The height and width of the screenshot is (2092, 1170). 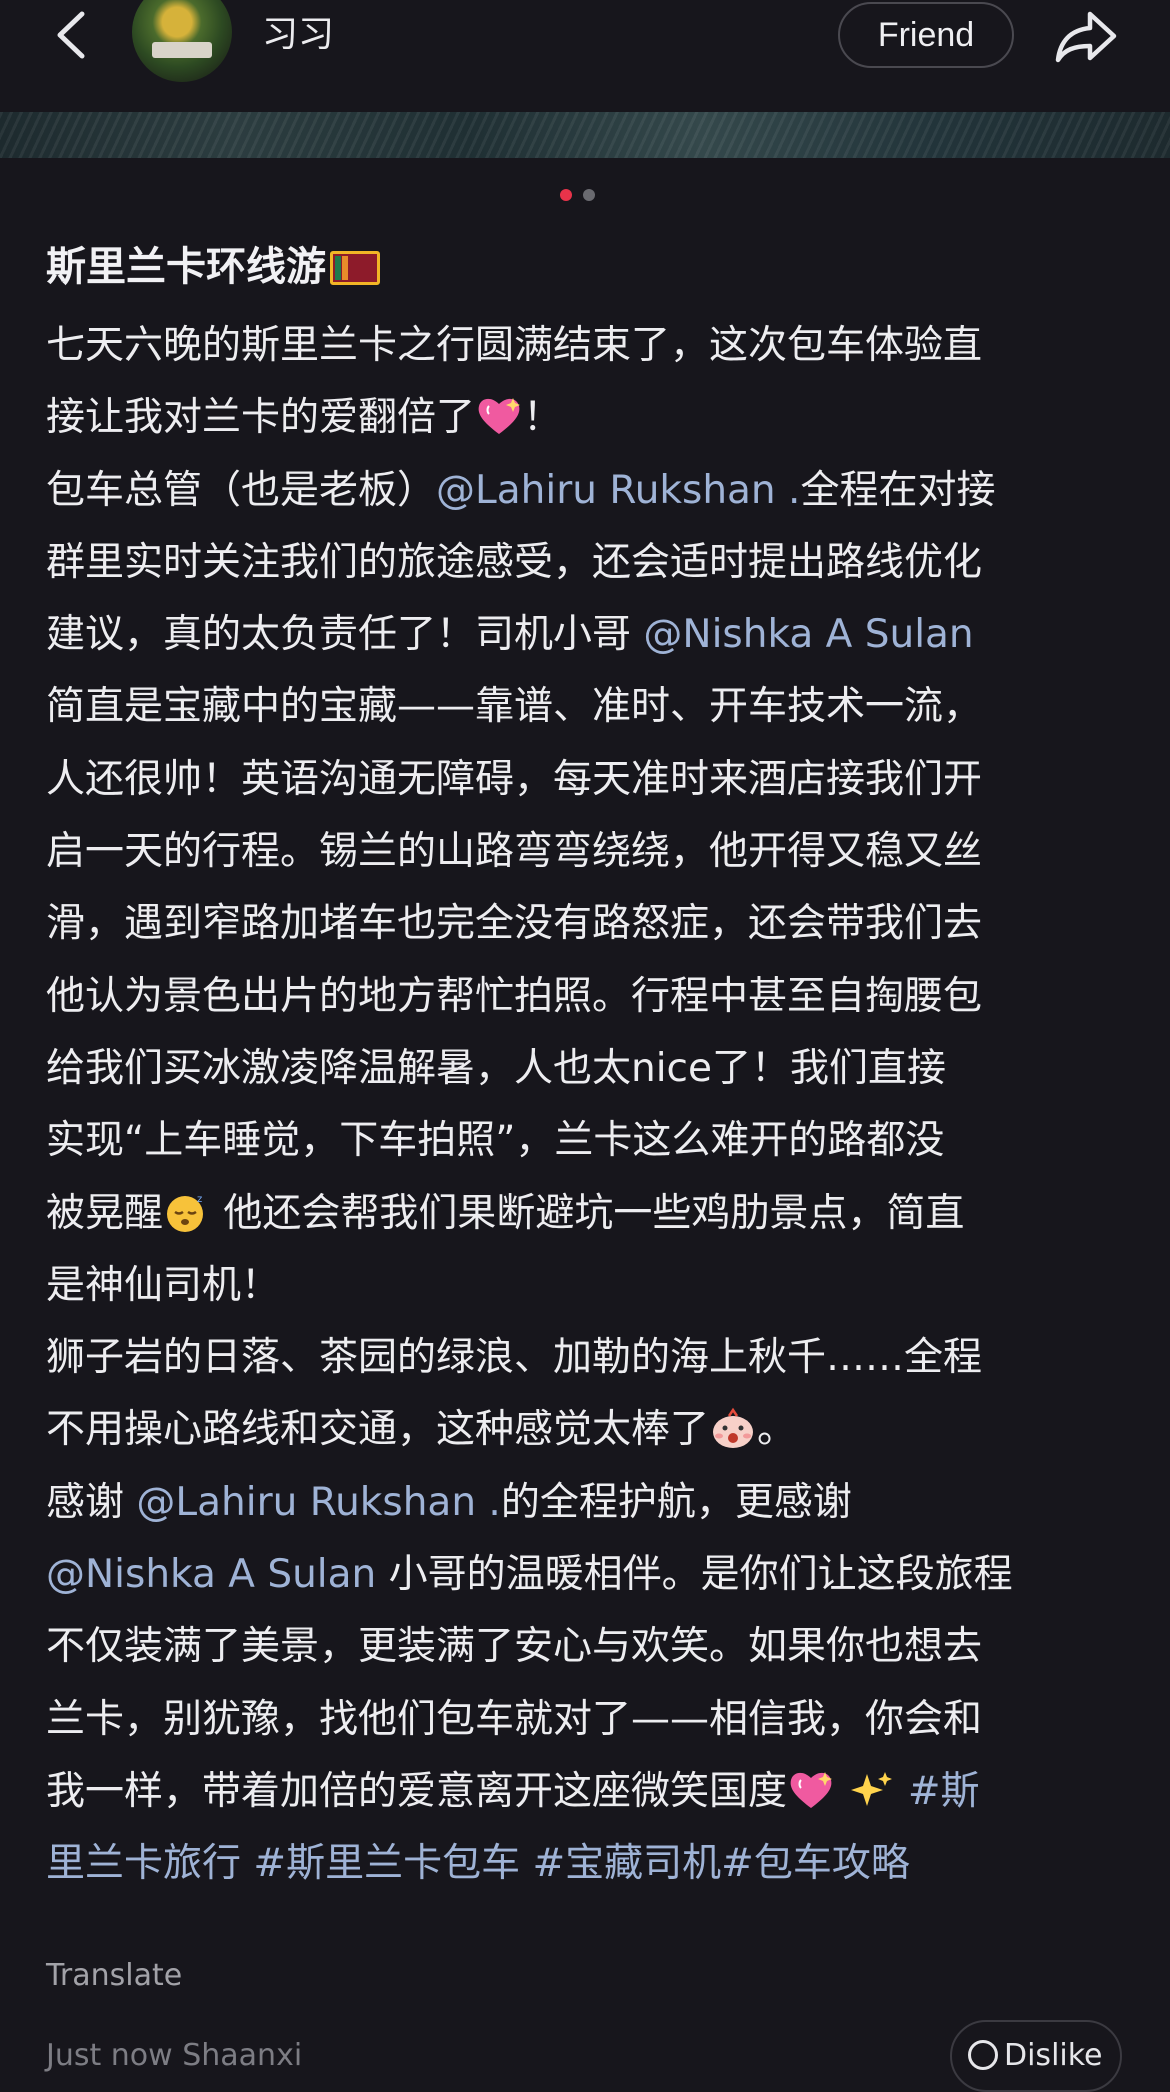 What do you see at coordinates (1086, 36) in the screenshot?
I see `share-icon` at bounding box center [1086, 36].